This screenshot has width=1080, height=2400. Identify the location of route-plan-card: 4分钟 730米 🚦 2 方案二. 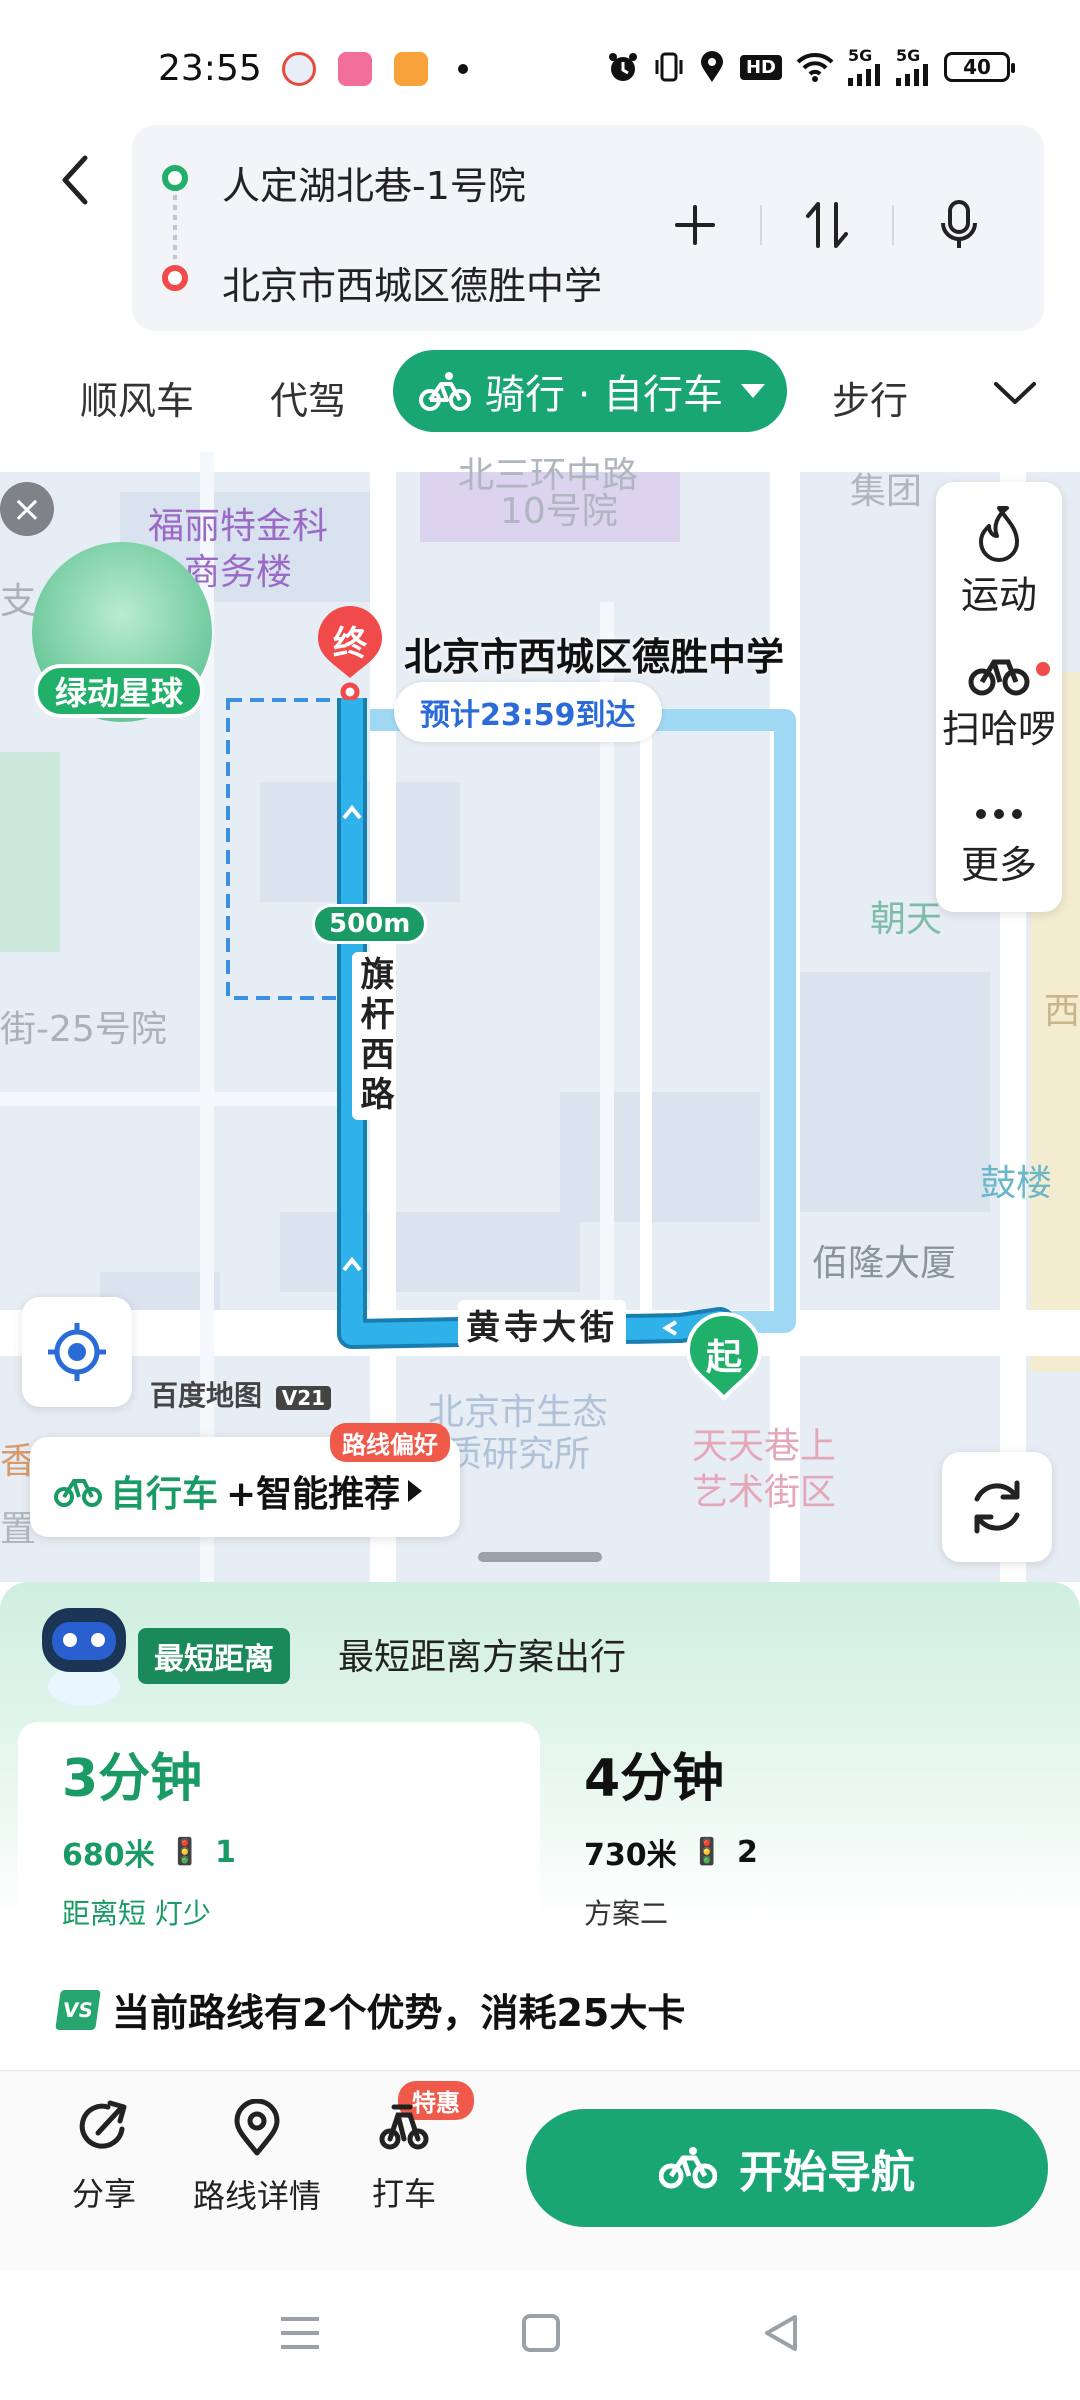
(801, 1837).